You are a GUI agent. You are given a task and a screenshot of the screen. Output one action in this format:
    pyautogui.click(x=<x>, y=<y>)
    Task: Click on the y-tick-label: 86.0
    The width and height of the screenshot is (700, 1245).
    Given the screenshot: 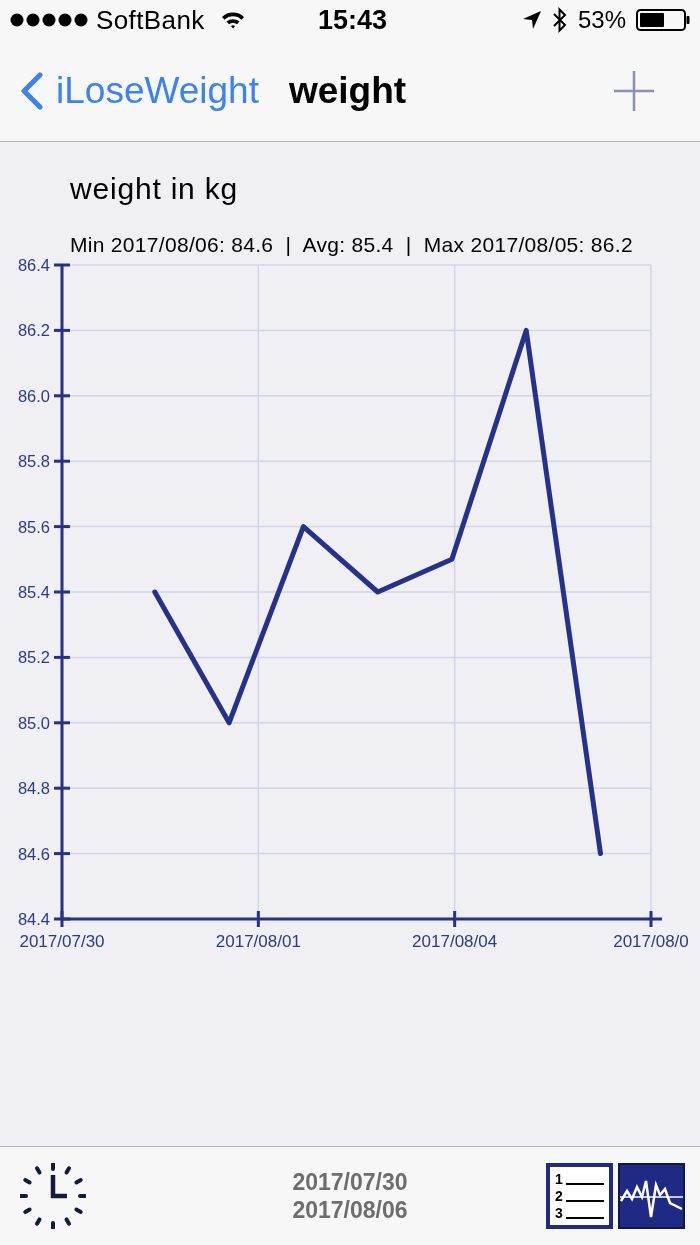 What is the action you would take?
    pyautogui.click(x=33, y=395)
    